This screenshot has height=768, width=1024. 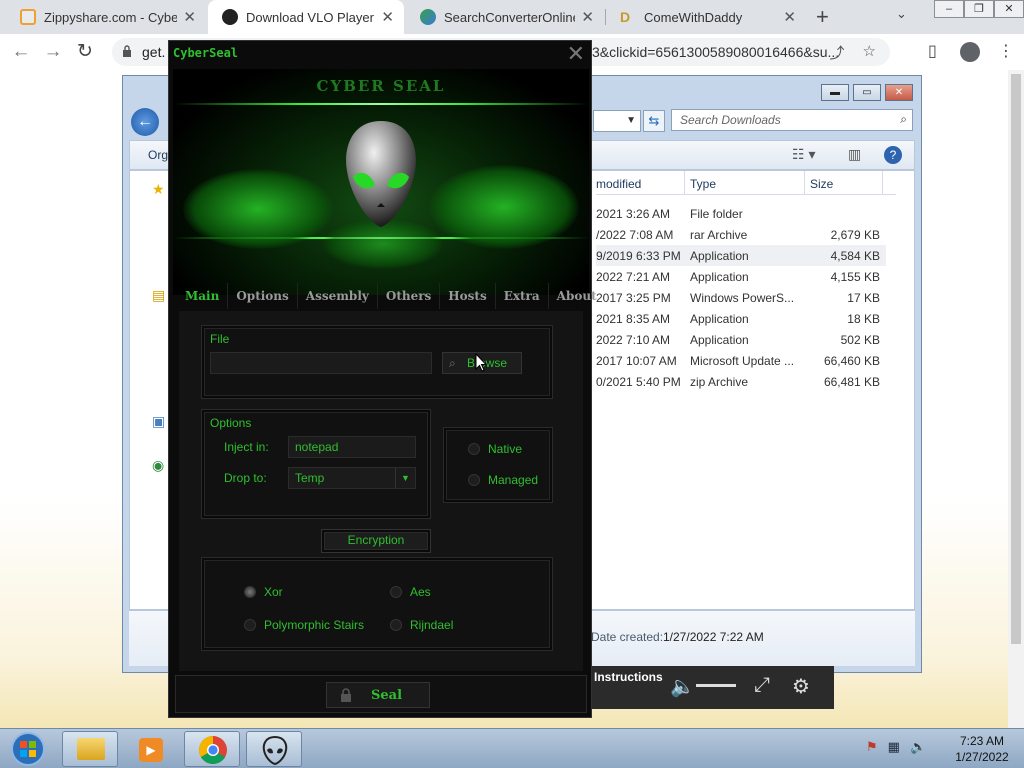 I want to click on taskbar-cyberseal, so click(x=274, y=749).